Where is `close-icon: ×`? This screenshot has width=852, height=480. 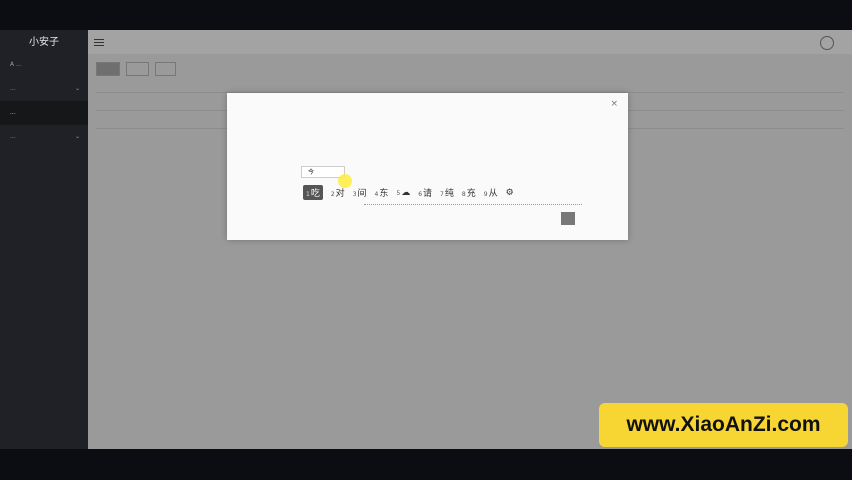 close-icon: × is located at coordinates (614, 104).